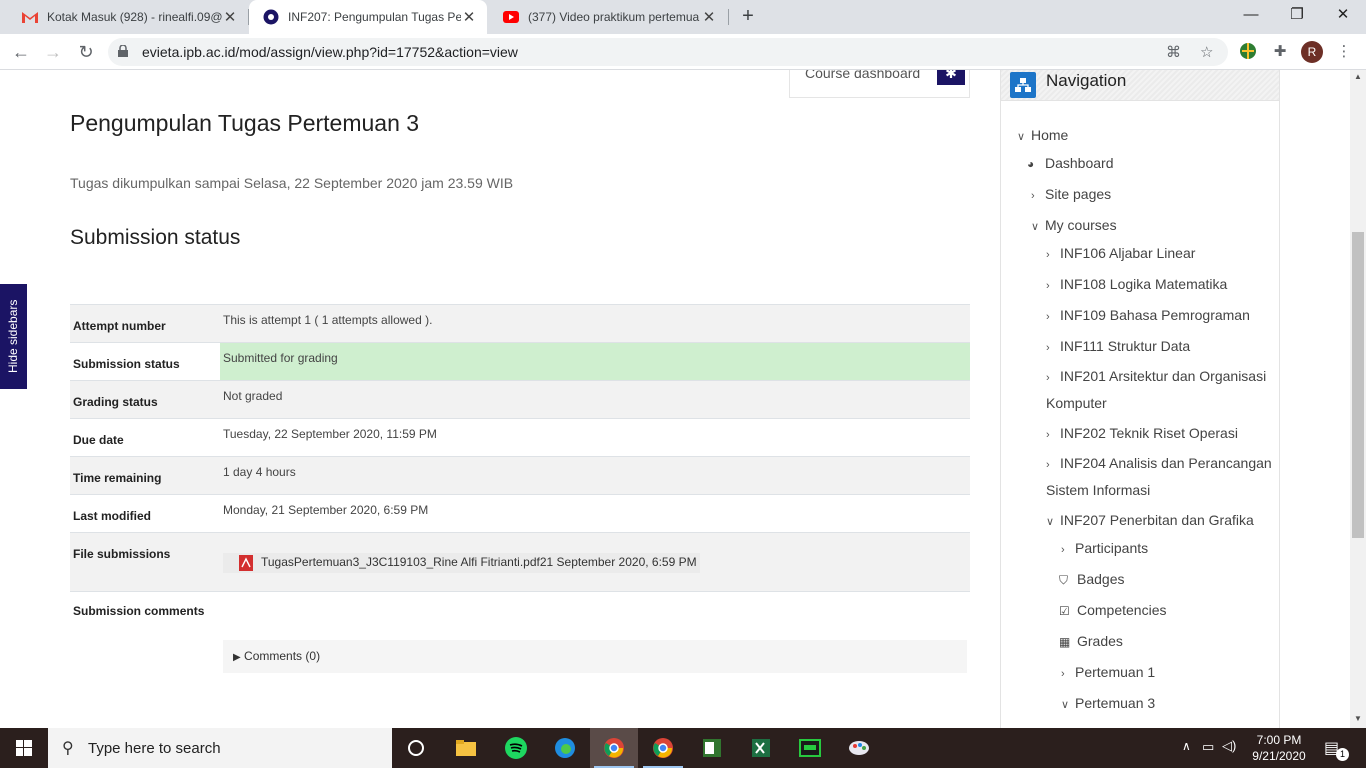  What do you see at coordinates (1297, 15) in the screenshot?
I see `restore-button: ❐` at bounding box center [1297, 15].